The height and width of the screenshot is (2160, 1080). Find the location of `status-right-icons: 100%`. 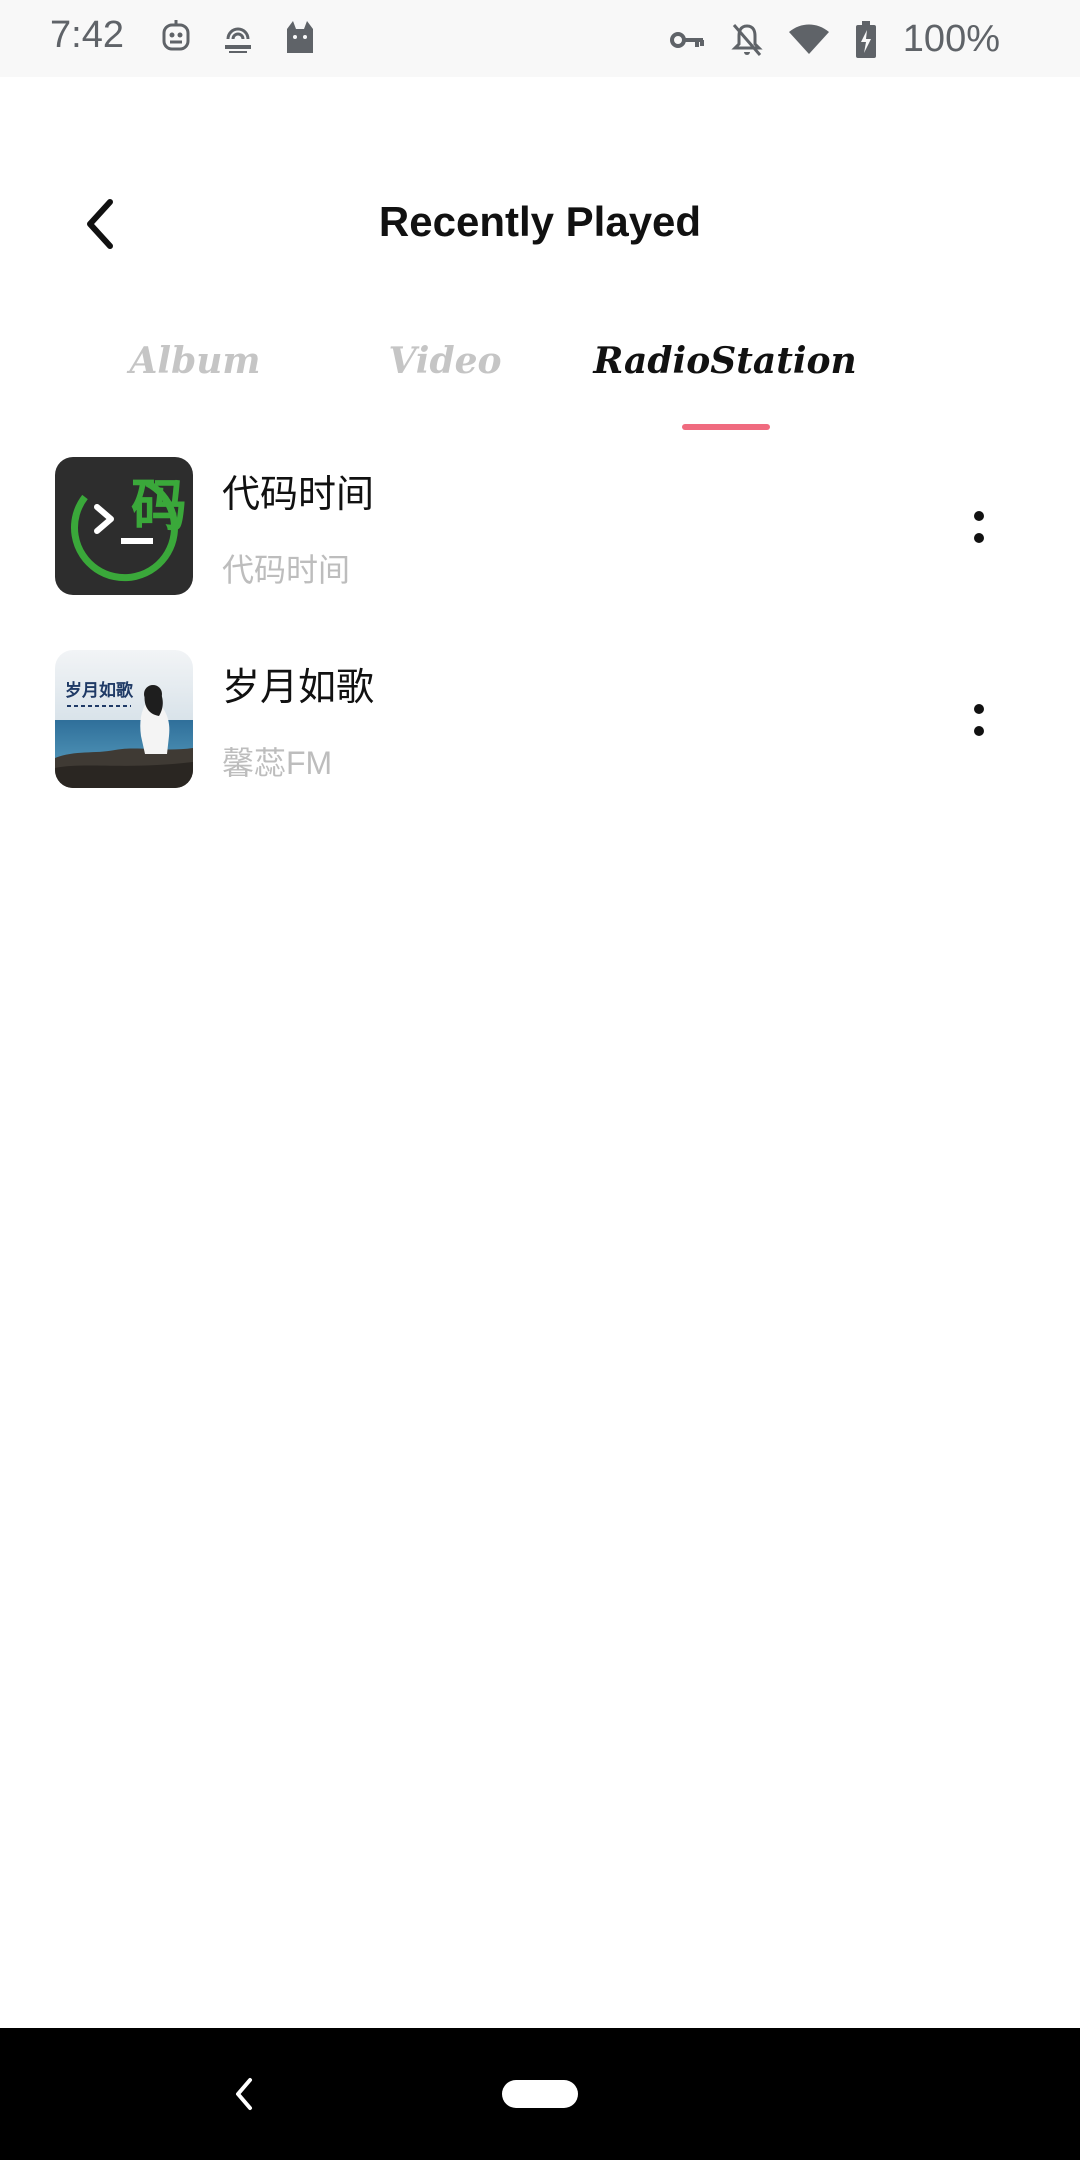

status-right-icons: 100% is located at coordinates (834, 39).